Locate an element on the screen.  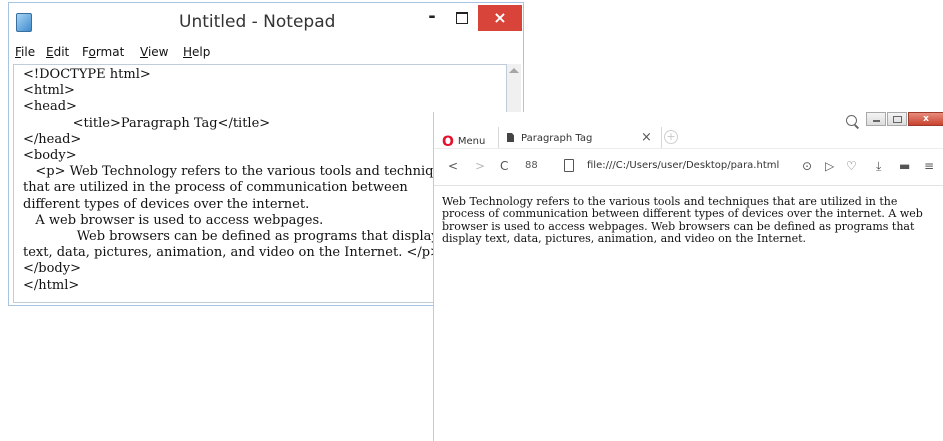
maximize-button is located at coordinates (462, 19).